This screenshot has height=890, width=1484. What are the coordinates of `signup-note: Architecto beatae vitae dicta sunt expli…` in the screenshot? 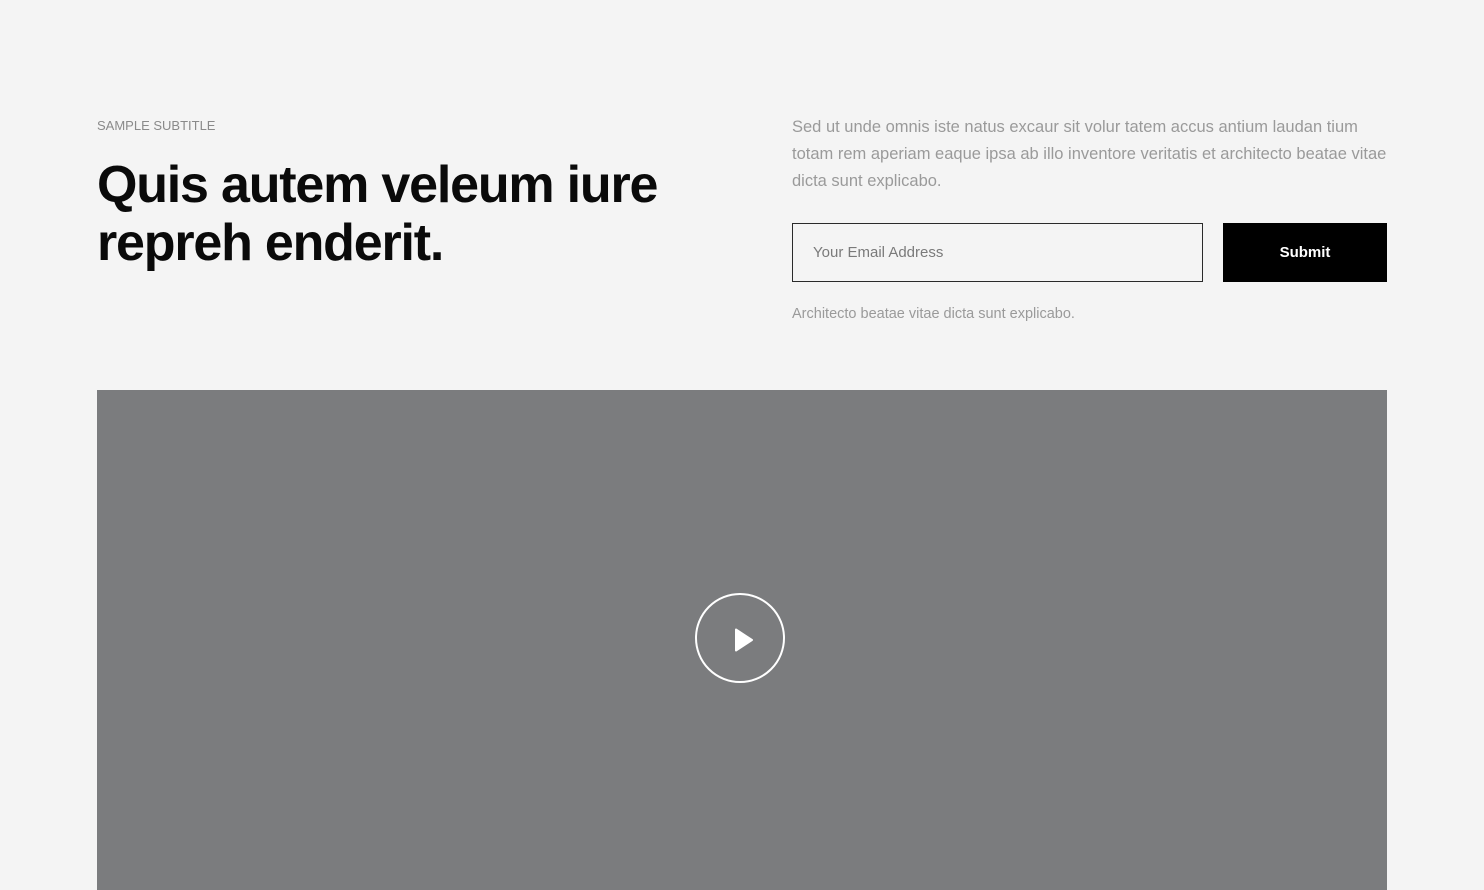 It's located at (933, 314).